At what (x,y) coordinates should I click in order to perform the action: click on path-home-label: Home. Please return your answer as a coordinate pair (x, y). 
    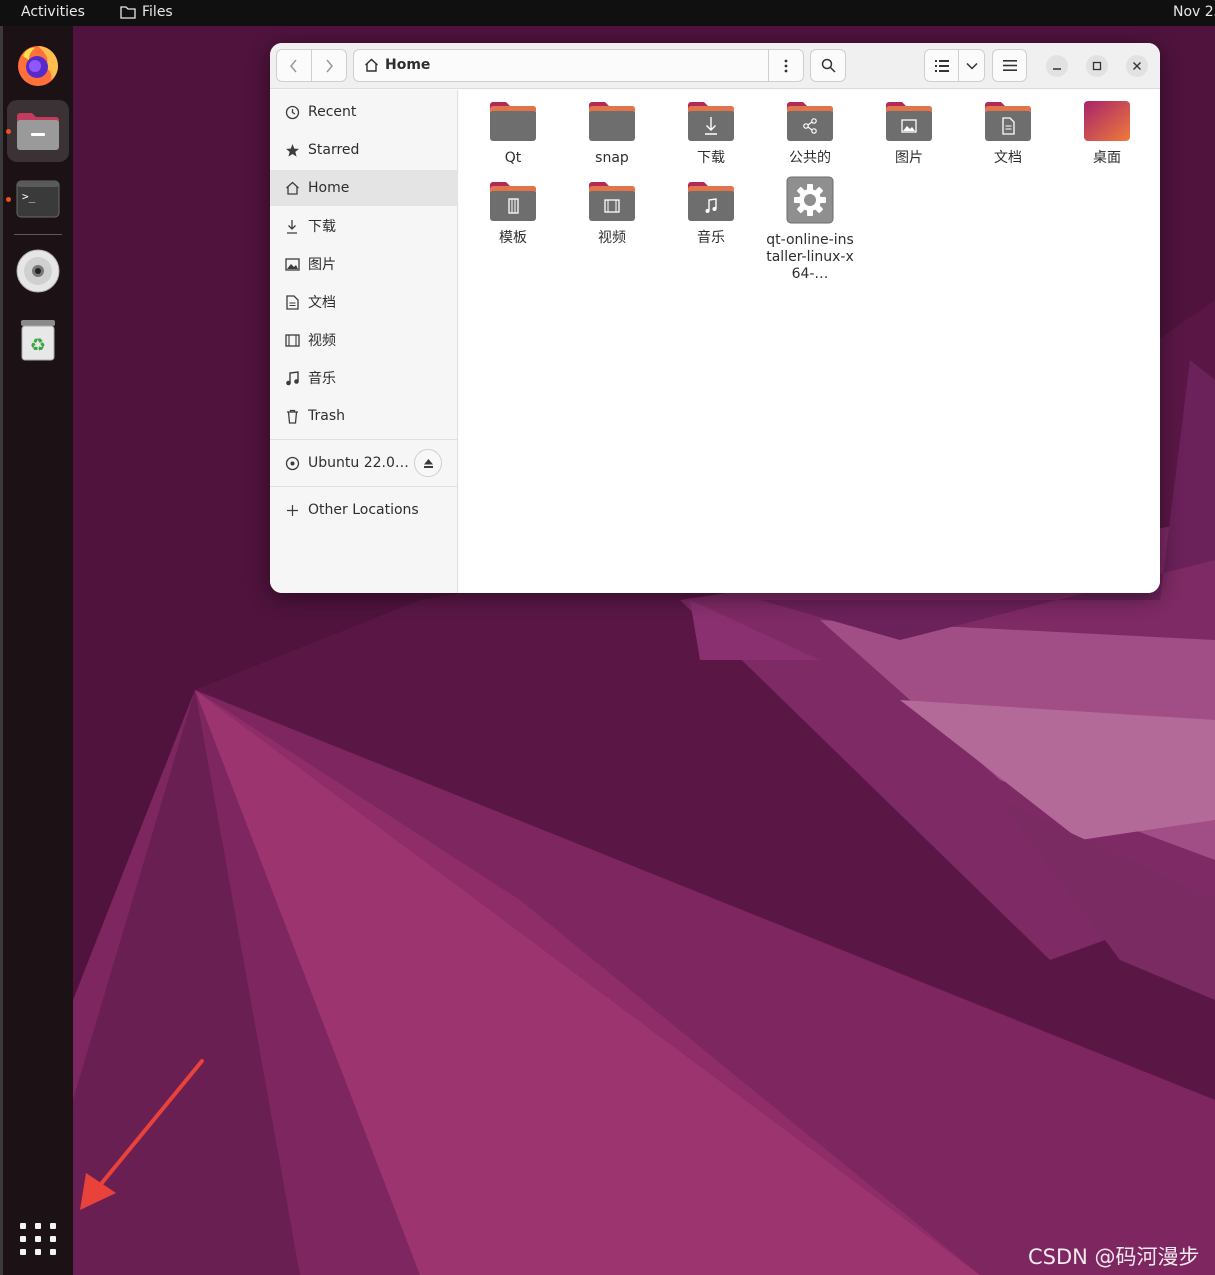
    Looking at the image, I should click on (408, 65).